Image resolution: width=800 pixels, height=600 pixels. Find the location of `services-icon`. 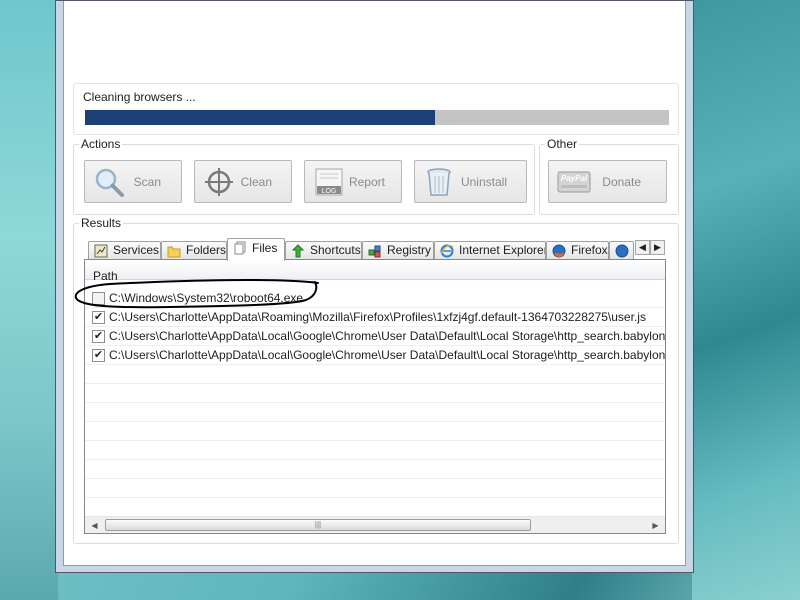

services-icon is located at coordinates (101, 251).